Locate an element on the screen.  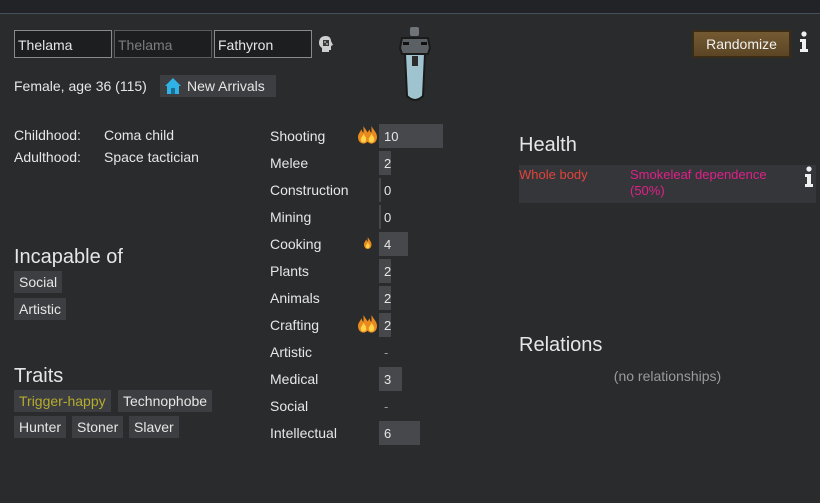
health-condition: Smokeleaf dependence (50%) is located at coordinates (698, 182).